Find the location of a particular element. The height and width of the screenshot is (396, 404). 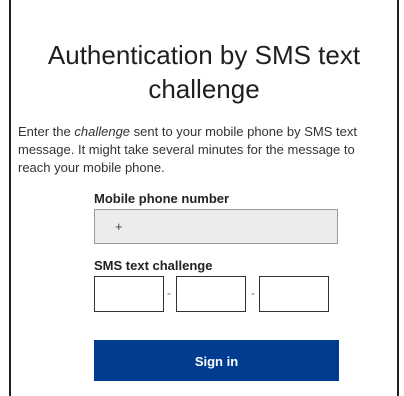

sign-in-button: Sign in is located at coordinates (216, 360).